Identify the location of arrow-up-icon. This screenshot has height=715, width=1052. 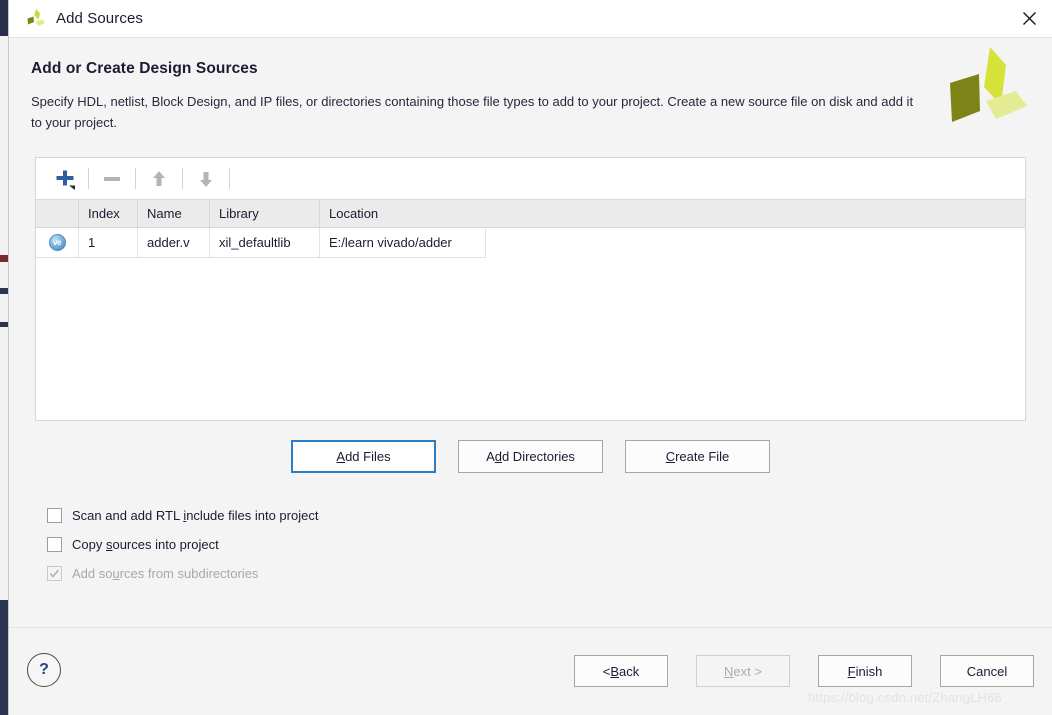
(159, 179).